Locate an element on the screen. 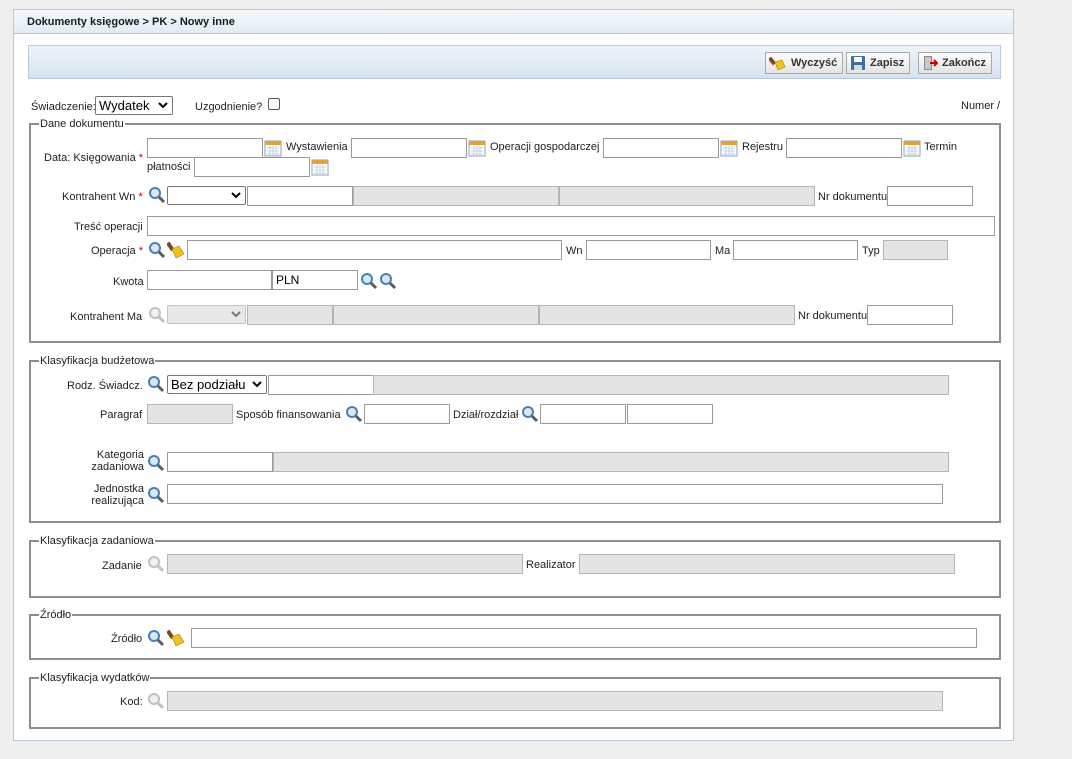  rodz-swiadcz-select: Bez podziału is located at coordinates (217, 384).